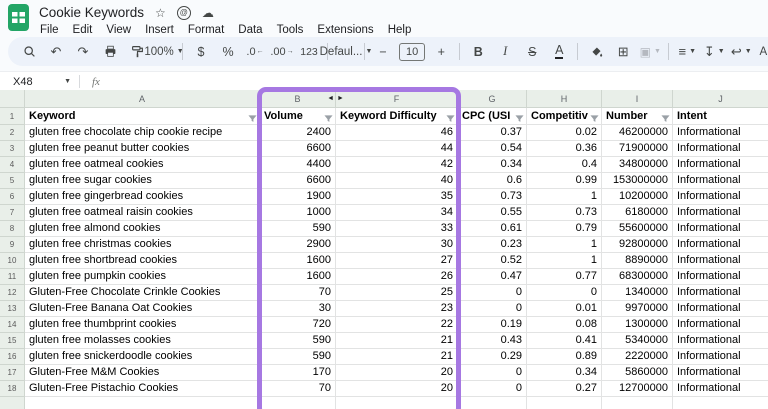 This screenshot has width=768, height=409. Describe the element at coordinates (637, 357) in the screenshot. I see `cell-number: 2220000` at that location.